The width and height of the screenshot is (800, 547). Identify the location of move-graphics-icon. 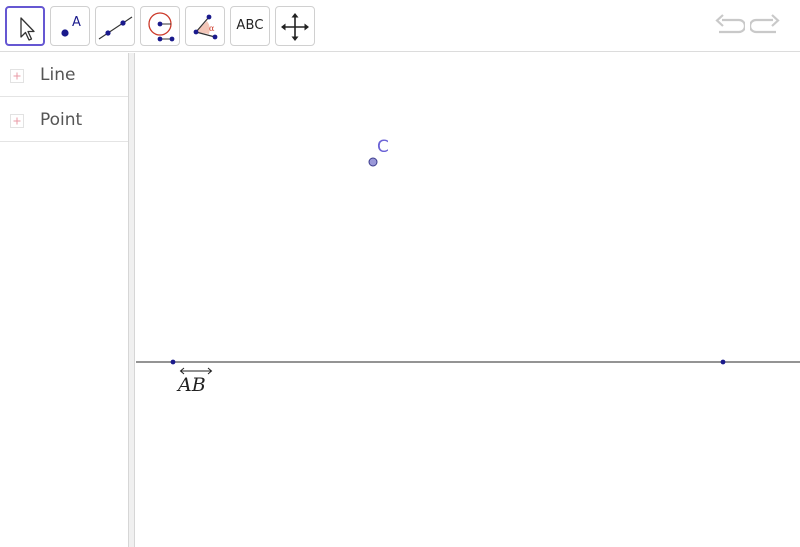
(295, 27).